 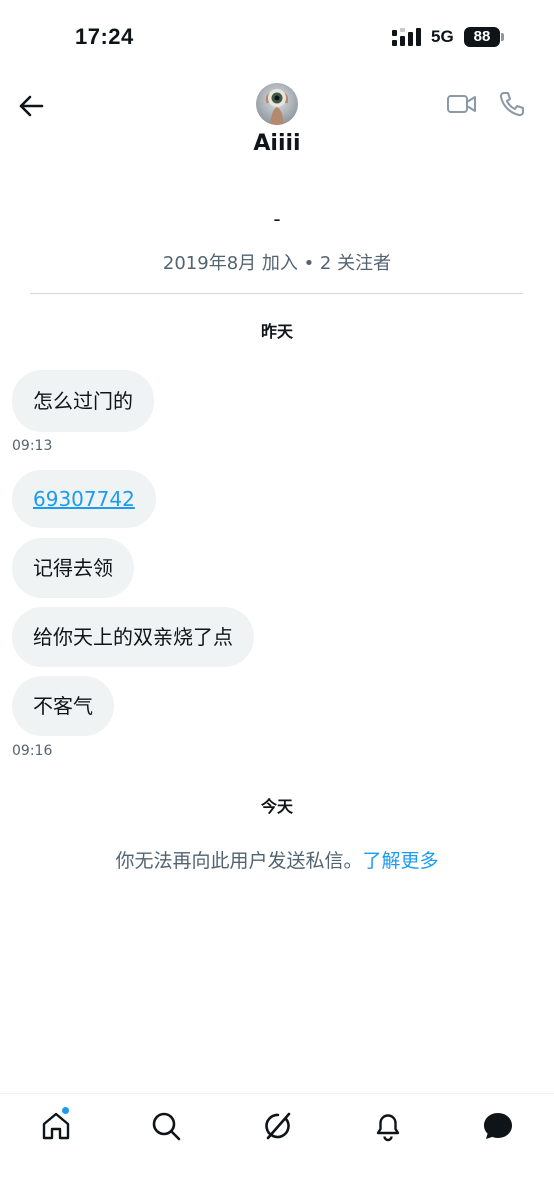 I want to click on message-text: 记得去领, so click(x=73, y=568).